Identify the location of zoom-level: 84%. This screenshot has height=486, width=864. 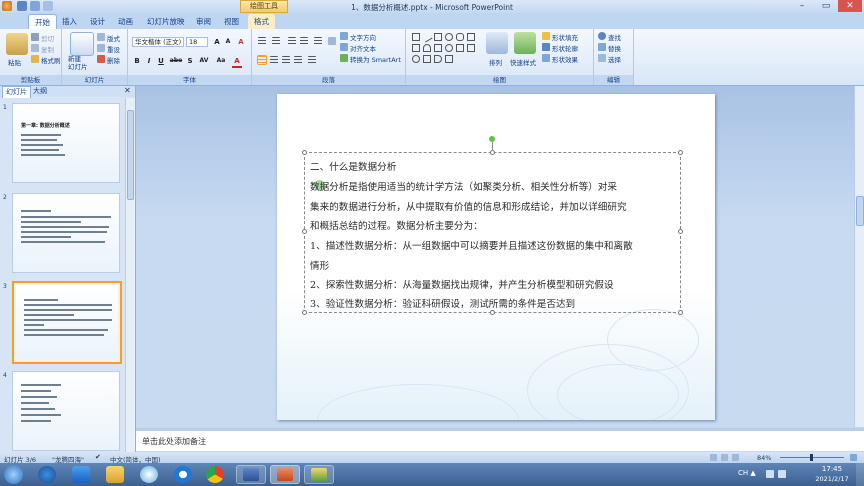
(764, 458).